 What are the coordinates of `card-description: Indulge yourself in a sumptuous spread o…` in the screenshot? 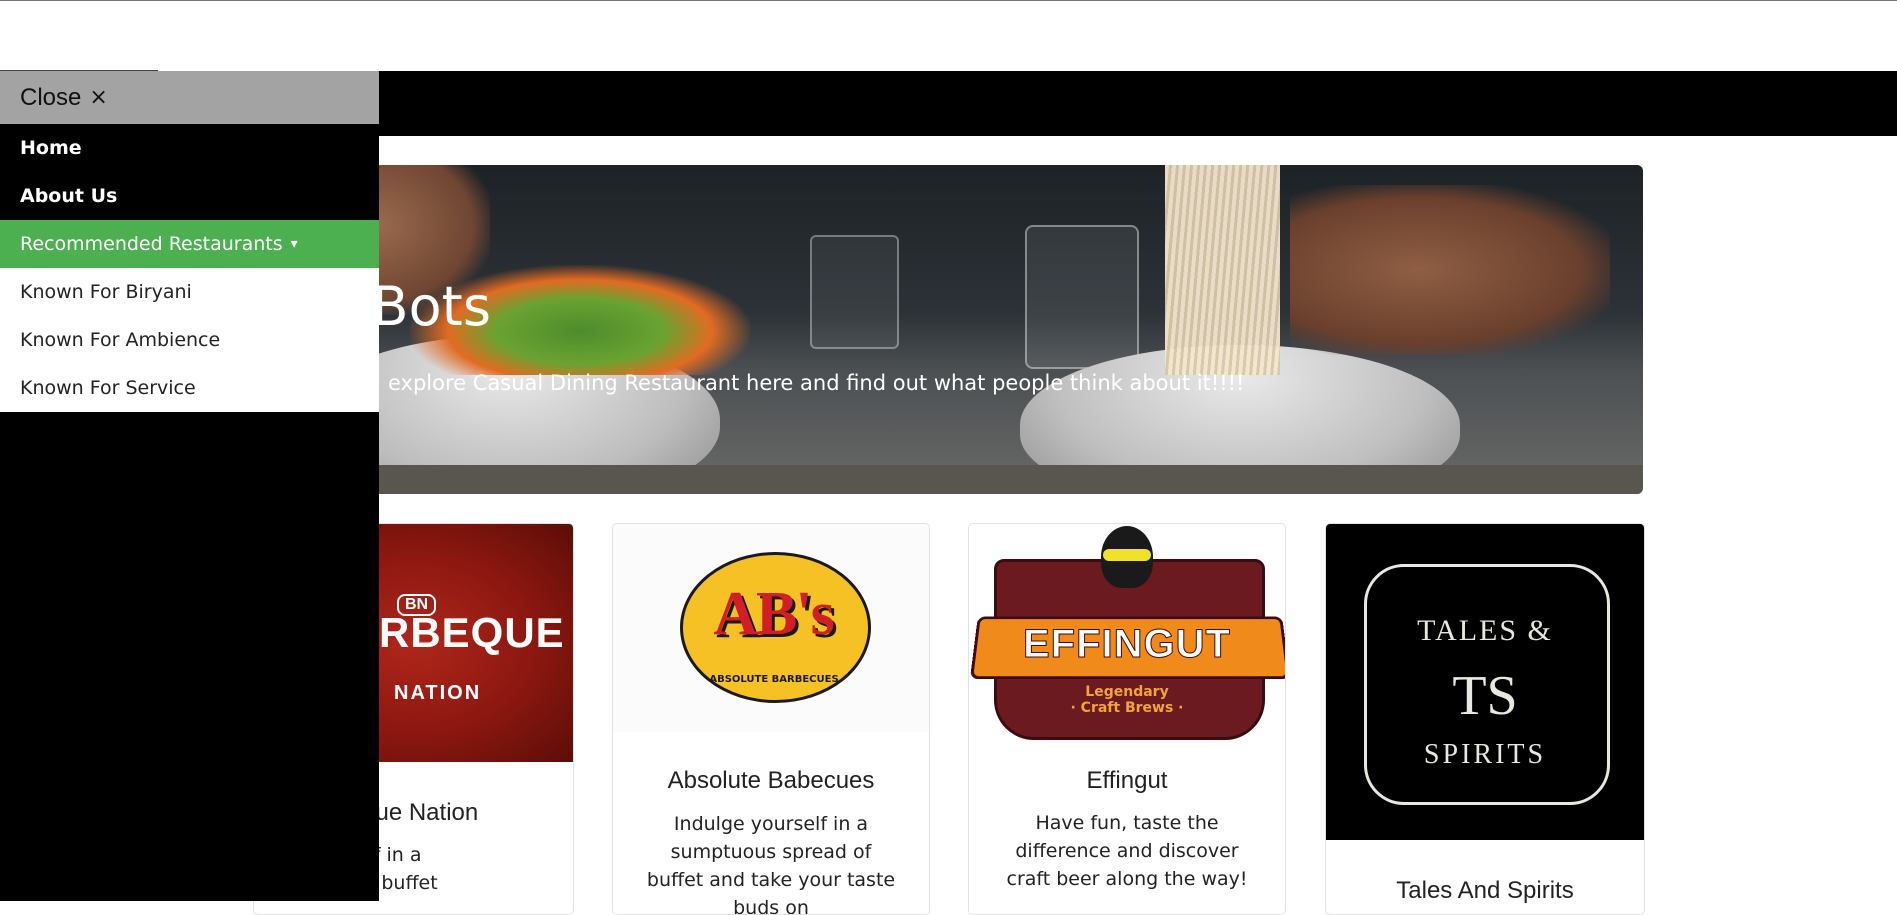 It's located at (771, 864).